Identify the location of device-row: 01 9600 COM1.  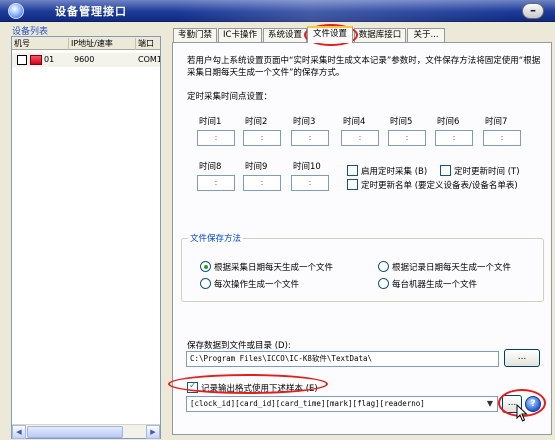
(86, 60).